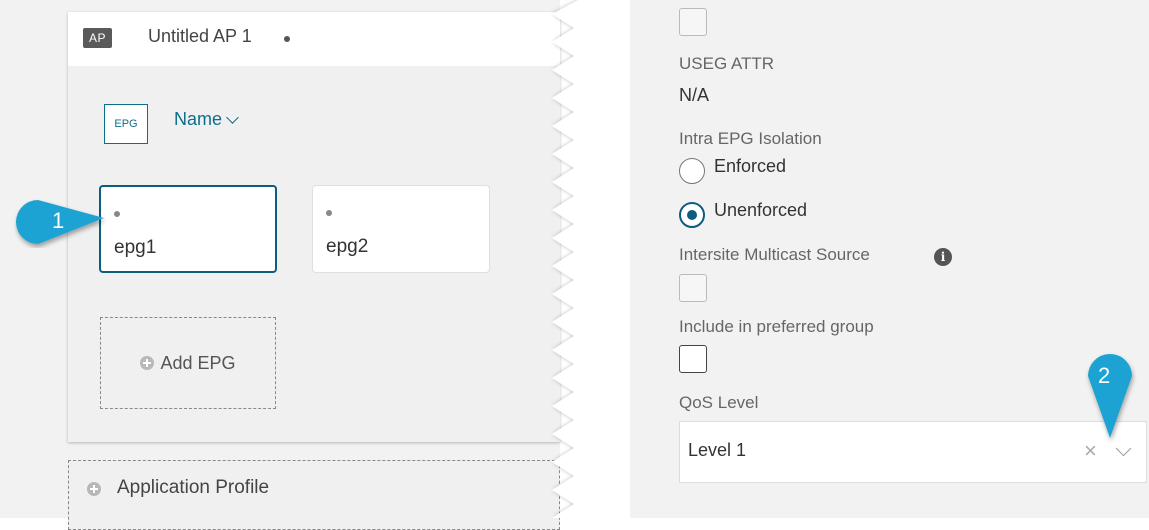 This screenshot has height=530, width=1149. Describe the element at coordinates (200, 36) in the screenshot. I see `ap-title: Untitled AP 1` at that location.